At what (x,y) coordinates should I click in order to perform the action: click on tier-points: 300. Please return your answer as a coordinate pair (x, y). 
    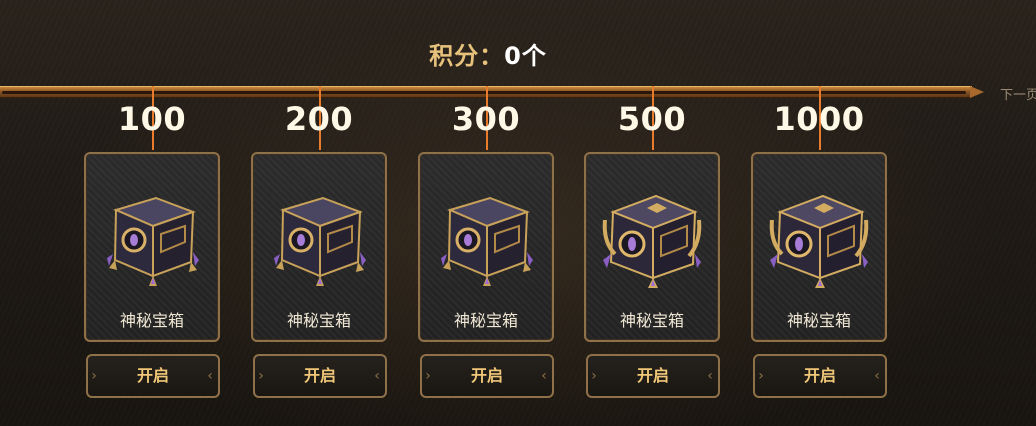
    Looking at the image, I should click on (486, 119).